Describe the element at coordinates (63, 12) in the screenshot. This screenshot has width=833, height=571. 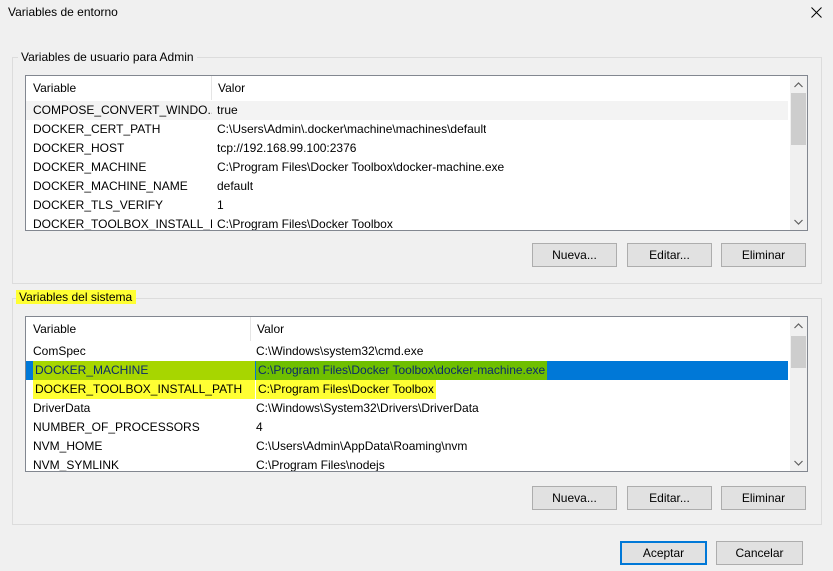
I see `window-title: Variables de entorno` at that location.